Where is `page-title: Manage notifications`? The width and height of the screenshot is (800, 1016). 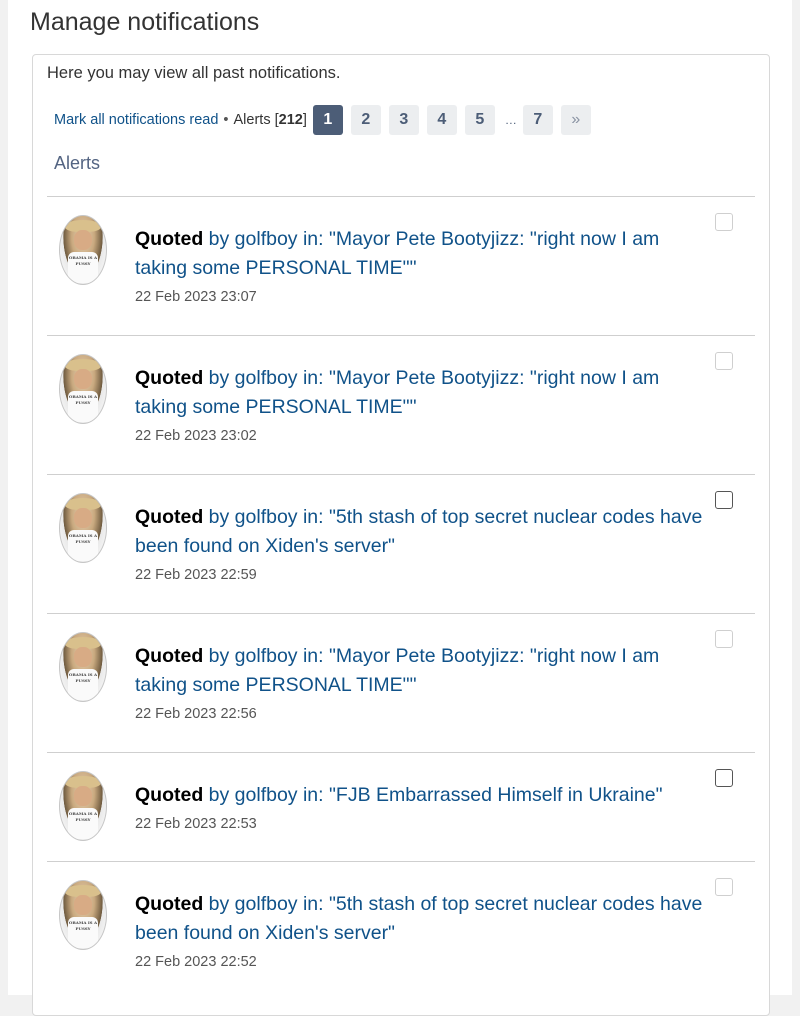
page-title: Manage notifications is located at coordinates (145, 22).